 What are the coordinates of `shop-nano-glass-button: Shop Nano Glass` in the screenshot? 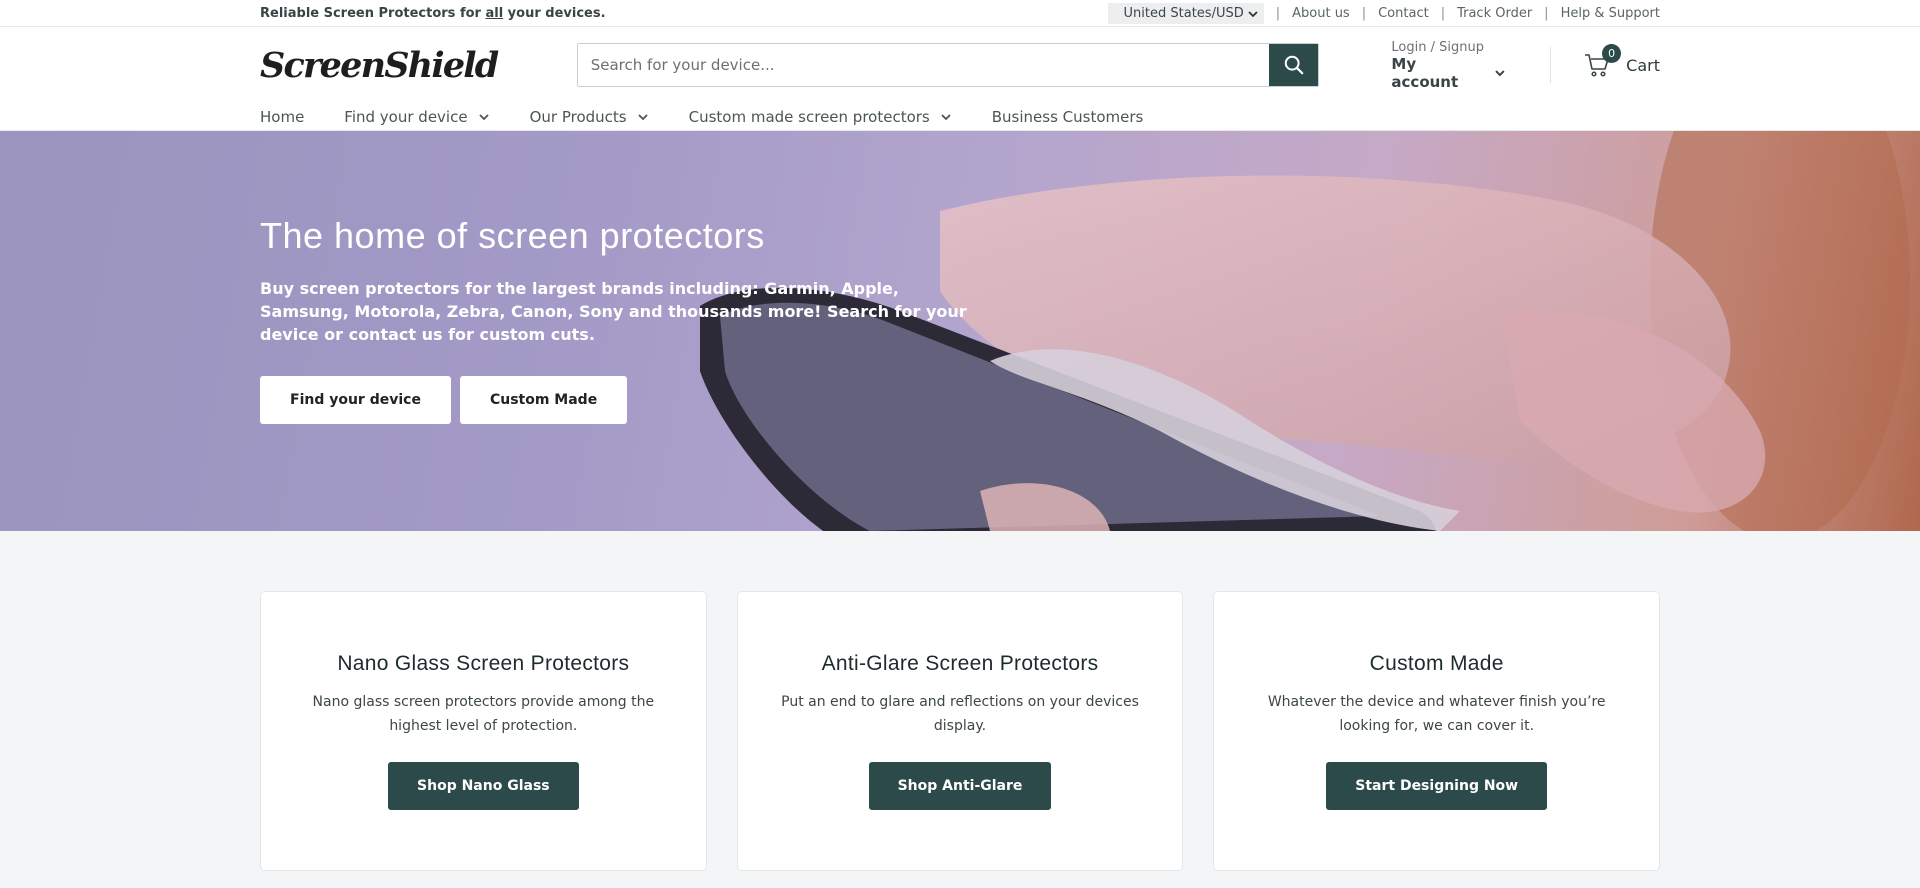 It's located at (483, 786).